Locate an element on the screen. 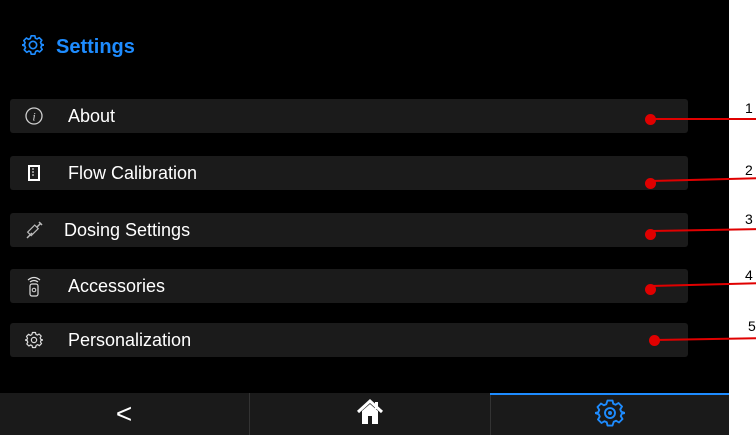  back-label: < is located at coordinates (124, 413).